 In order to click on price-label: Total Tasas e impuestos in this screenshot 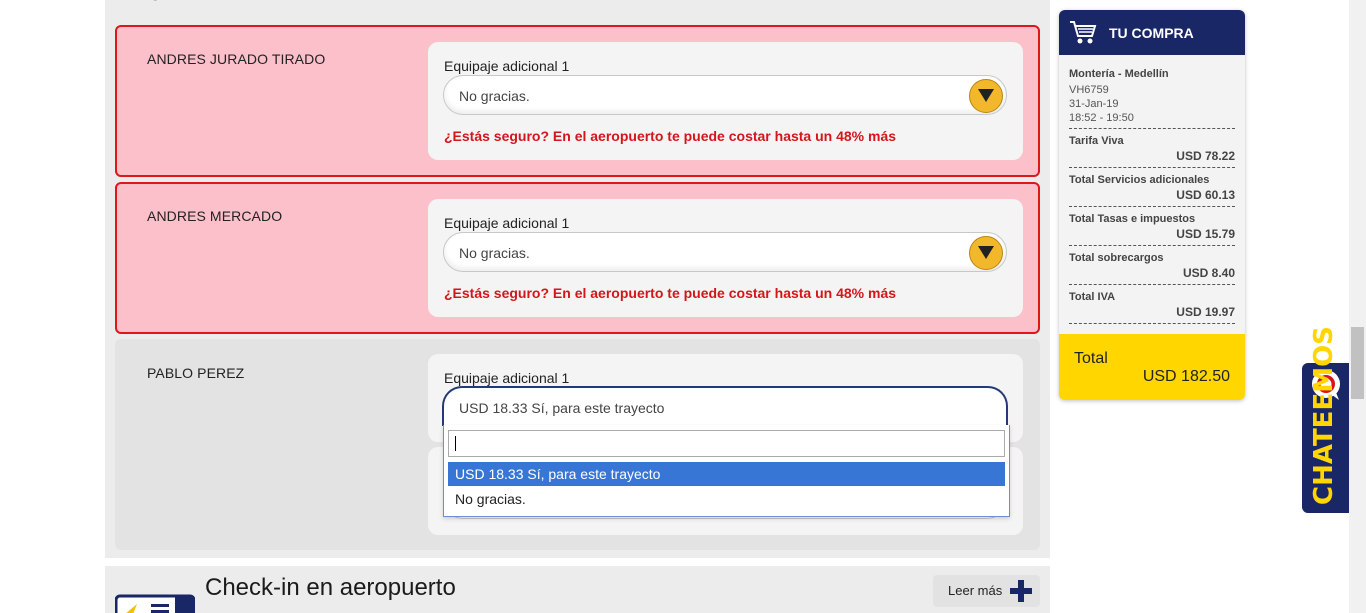, I will do `click(1132, 219)`.